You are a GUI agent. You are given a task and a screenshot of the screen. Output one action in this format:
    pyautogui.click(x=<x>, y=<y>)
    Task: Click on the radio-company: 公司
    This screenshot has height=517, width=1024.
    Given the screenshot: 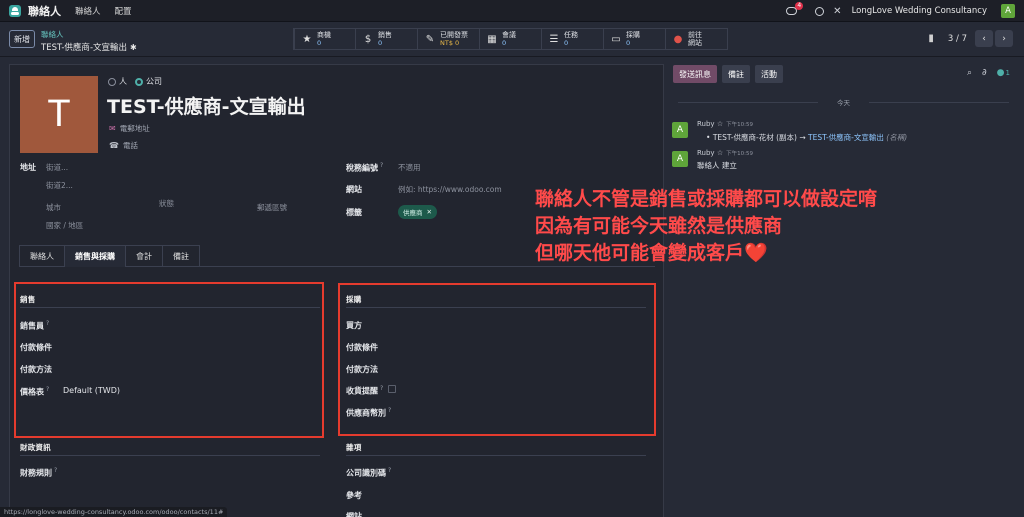 What is the action you would take?
    pyautogui.click(x=148, y=81)
    